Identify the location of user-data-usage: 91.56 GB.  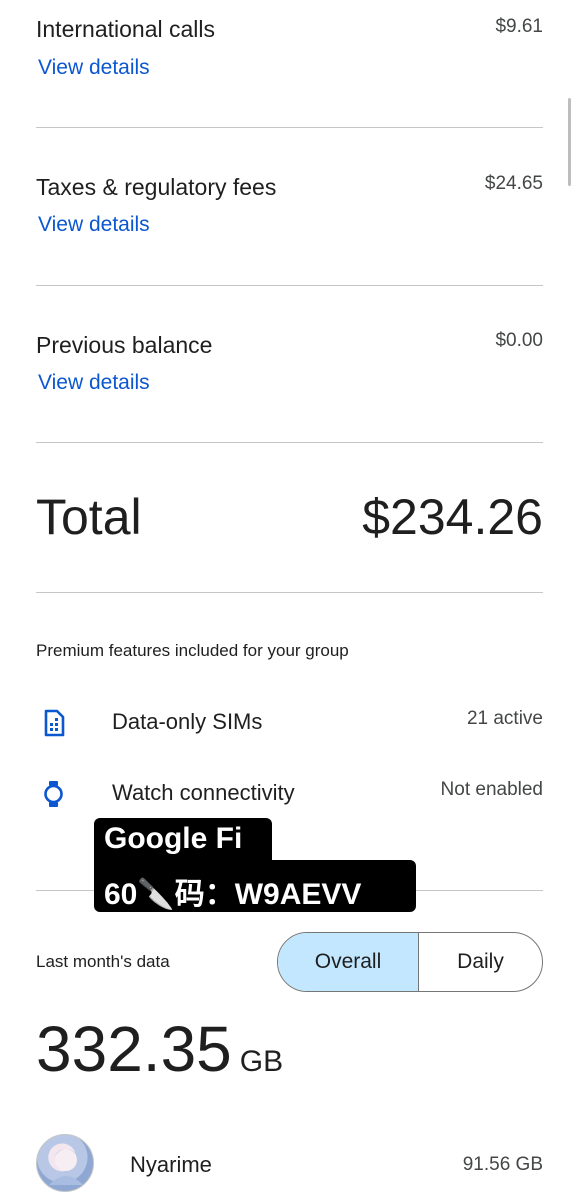
(502, 1164).